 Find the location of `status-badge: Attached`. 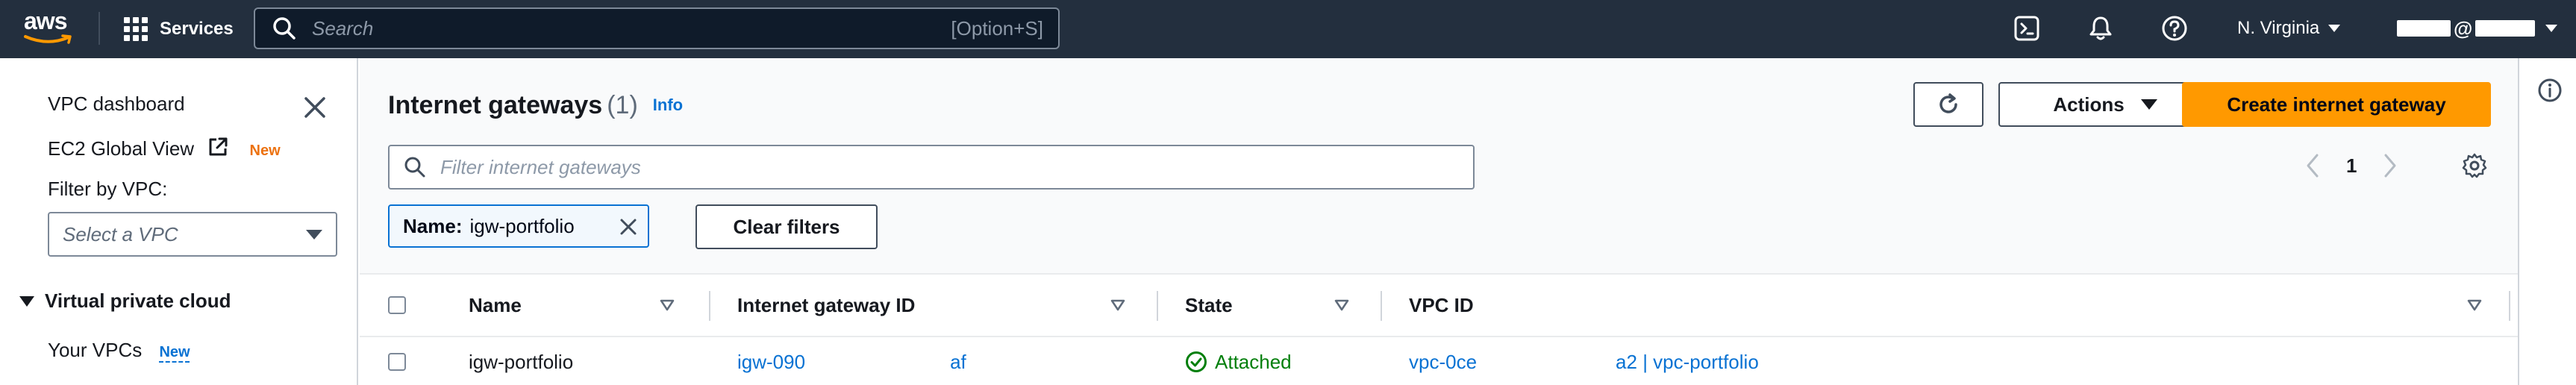

status-badge: Attached is located at coordinates (1238, 362).